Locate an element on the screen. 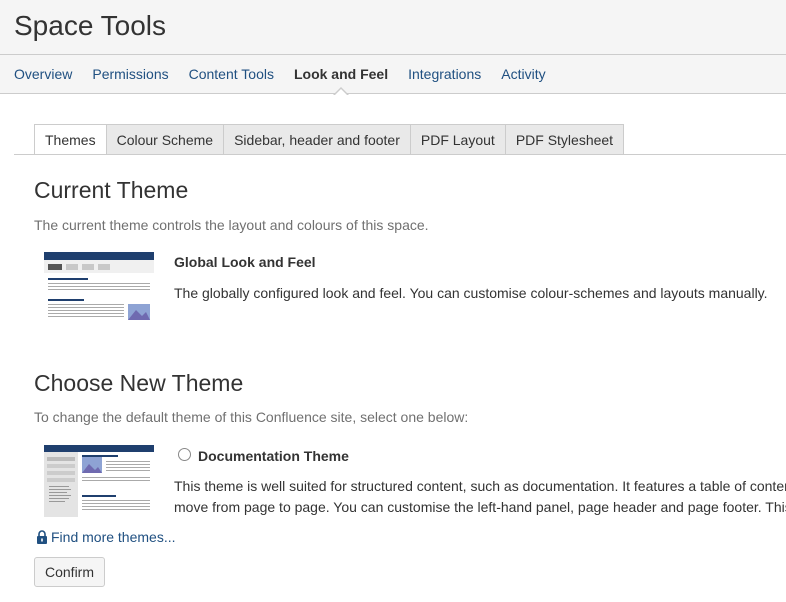 The height and width of the screenshot is (602, 786). tabs-divider is located at coordinates (400, 154).